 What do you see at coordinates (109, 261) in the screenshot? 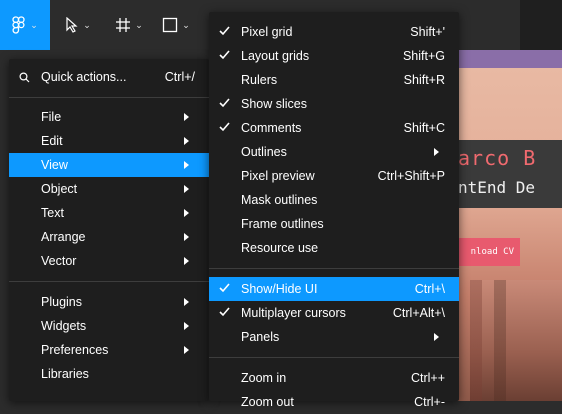
I see `menu-item-vector: Vector` at bounding box center [109, 261].